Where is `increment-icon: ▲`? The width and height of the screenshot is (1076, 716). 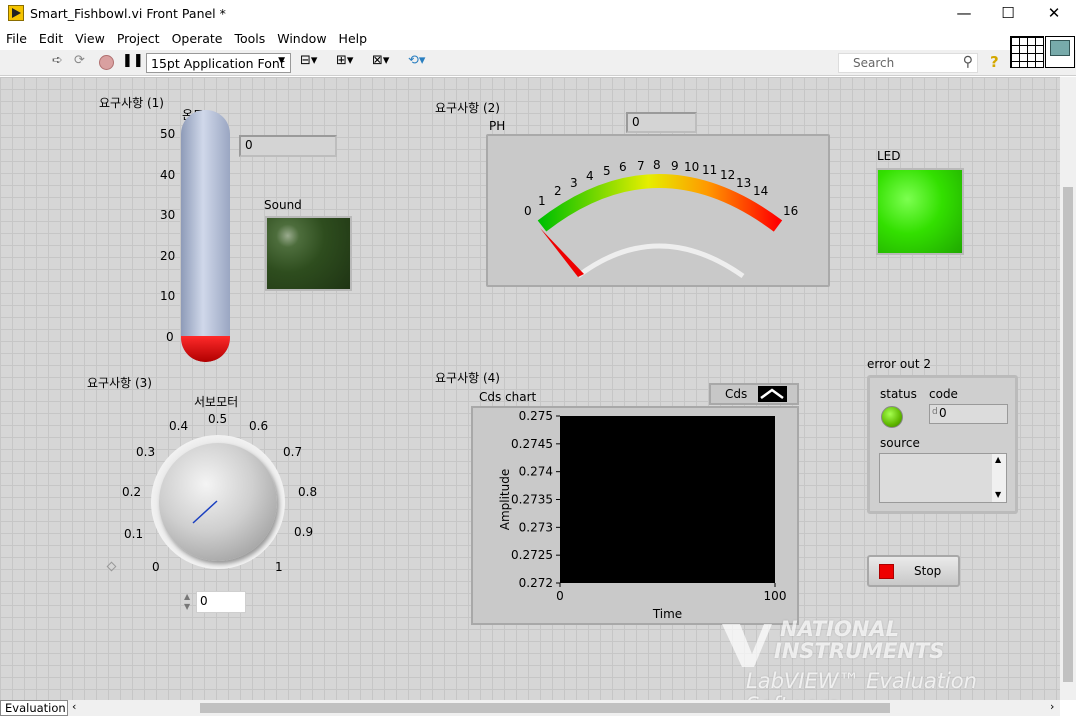
increment-icon: ▲ is located at coordinates (187, 596).